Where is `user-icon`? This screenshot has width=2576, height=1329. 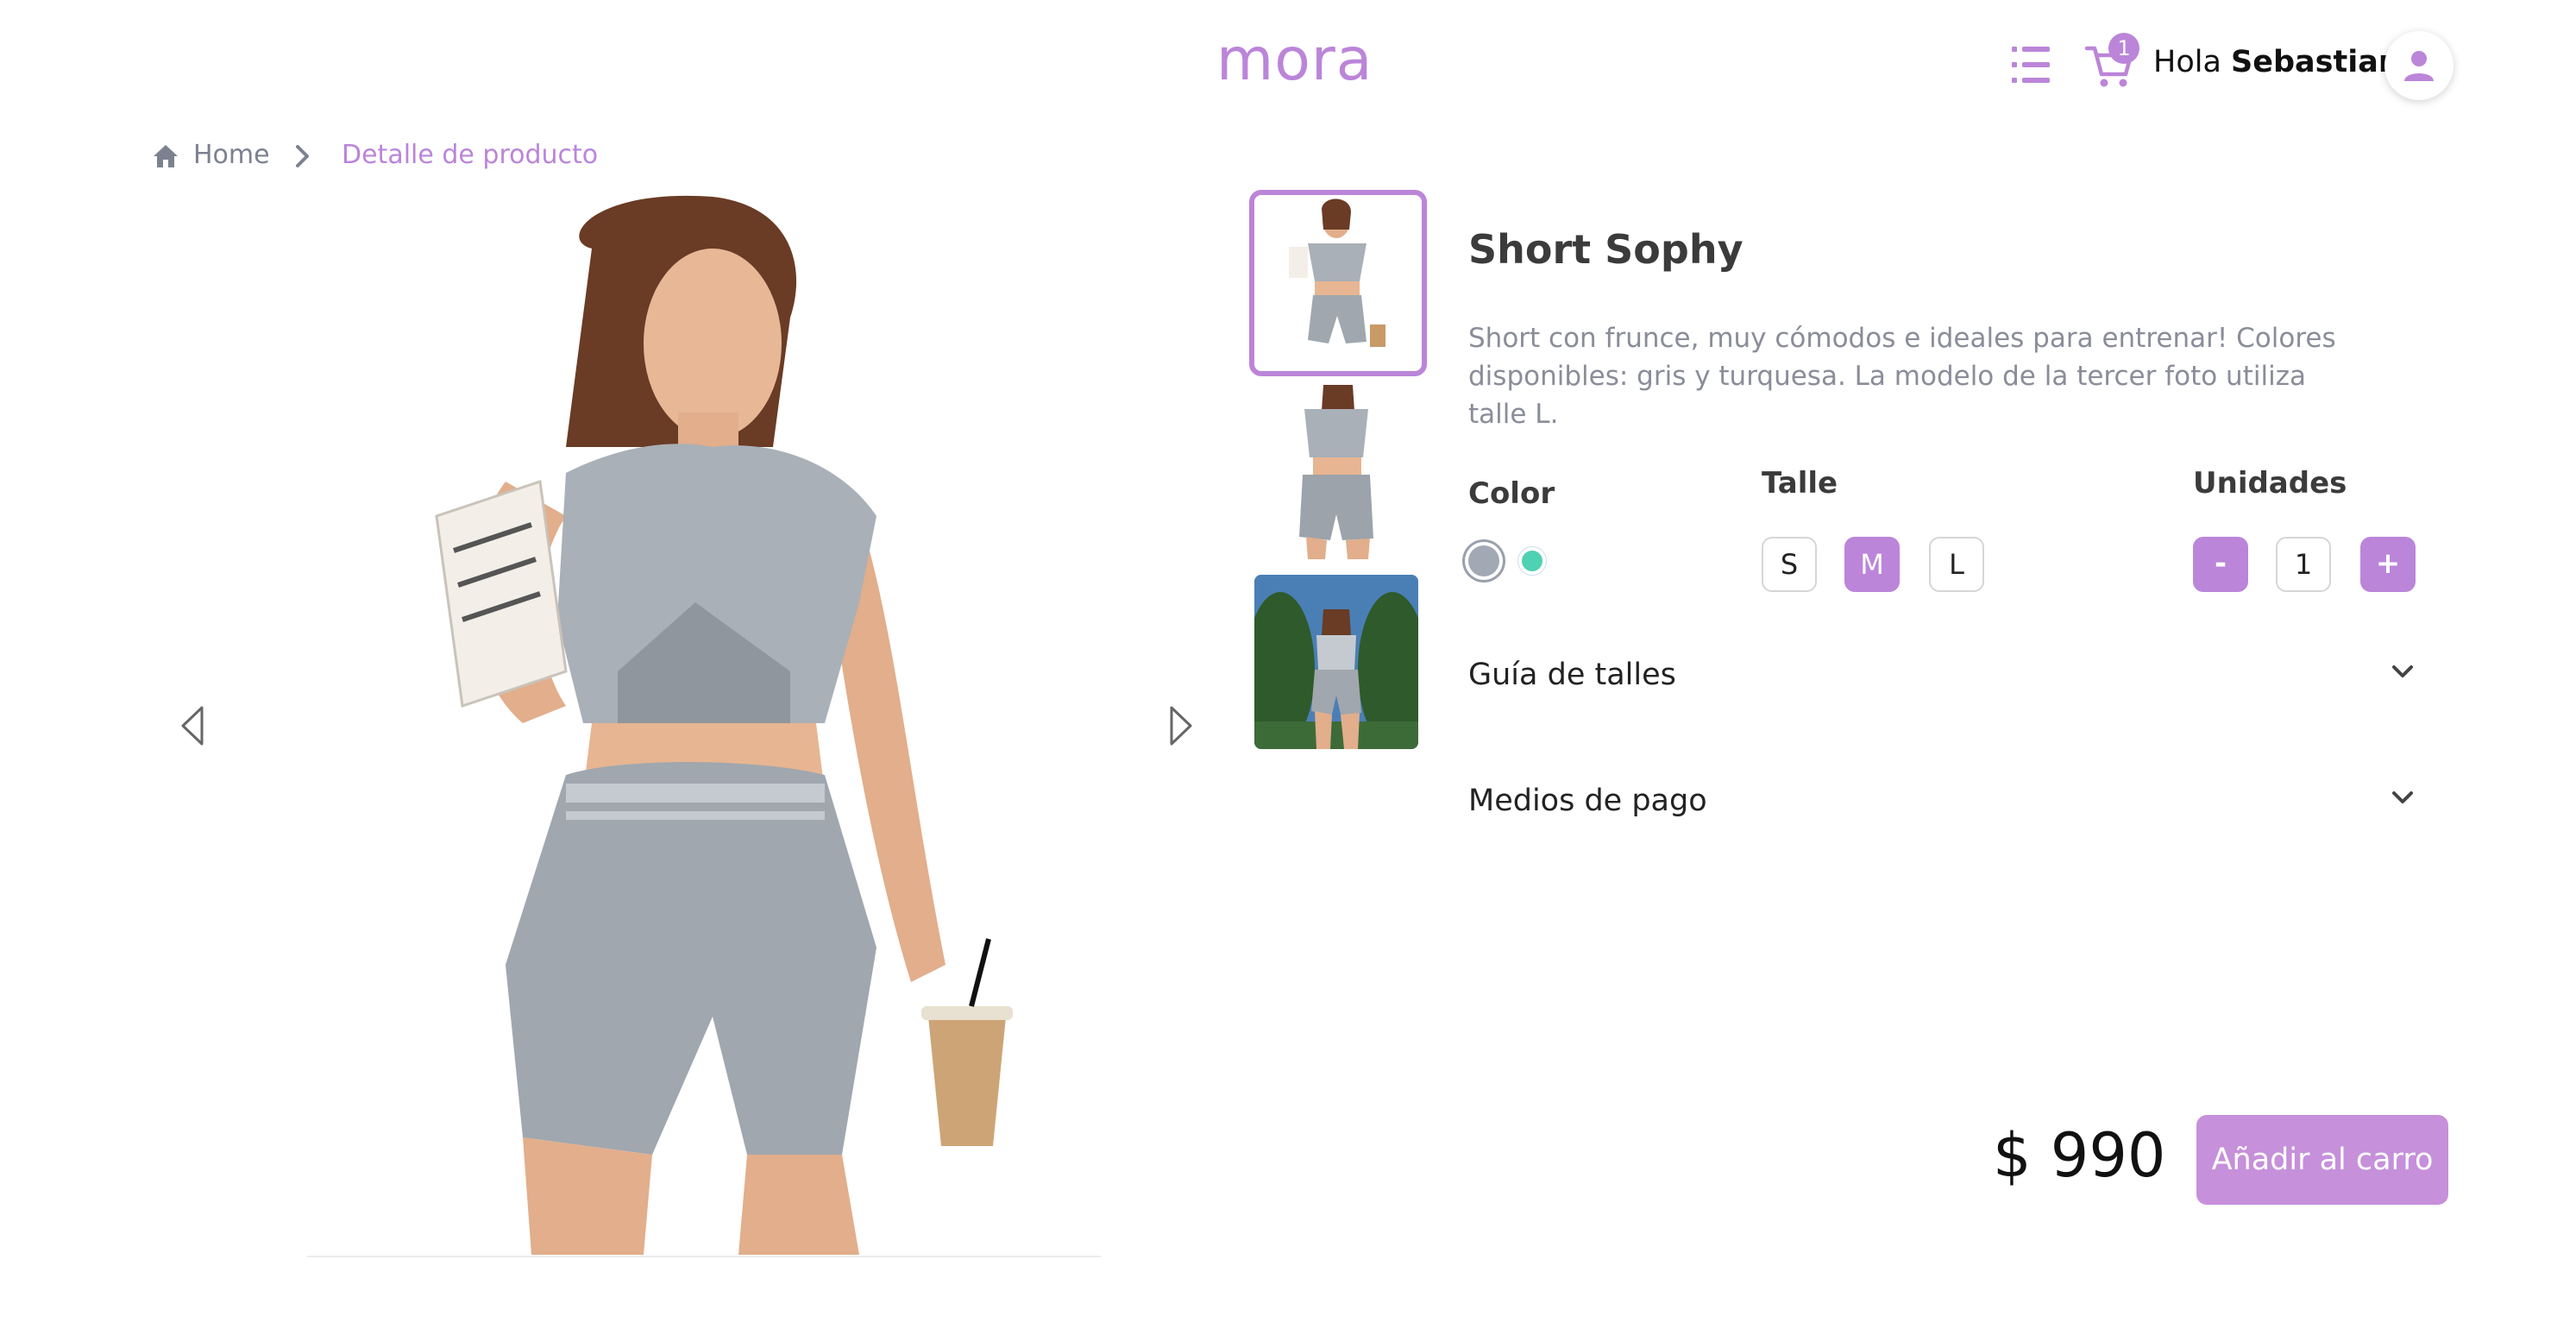 user-icon is located at coordinates (2419, 66).